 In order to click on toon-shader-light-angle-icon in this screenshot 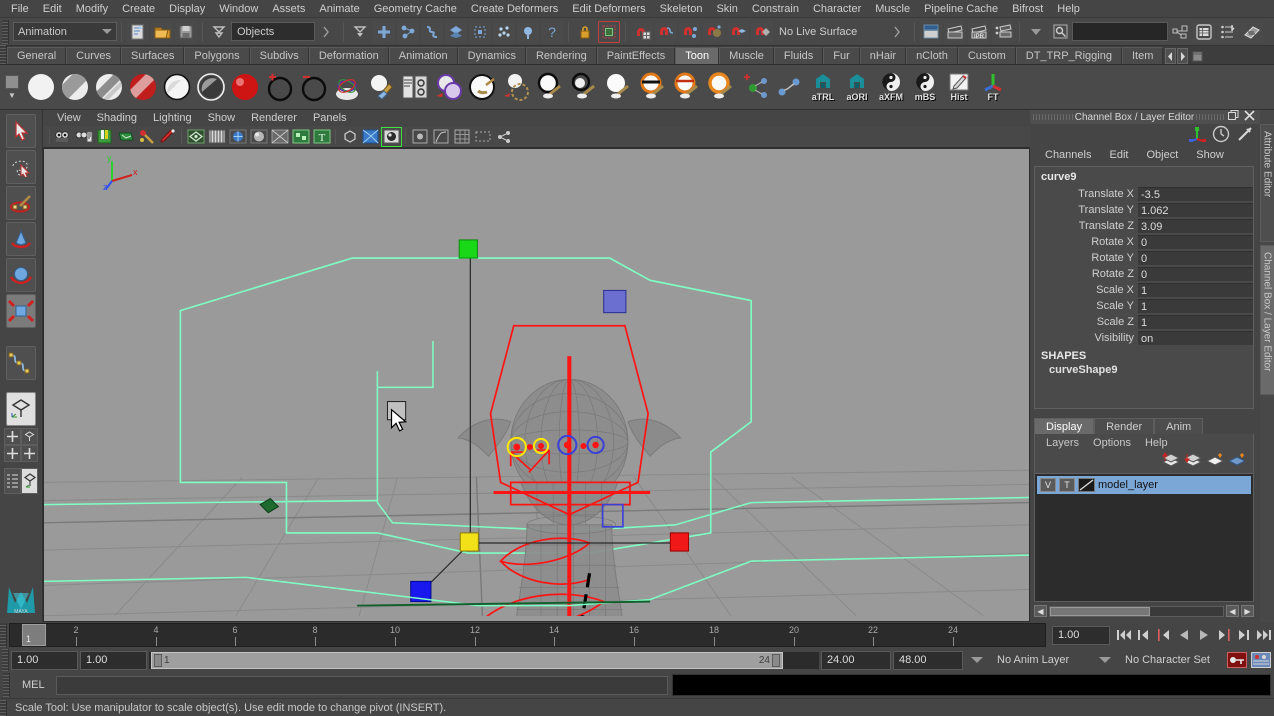, I will do `click(75, 87)`.